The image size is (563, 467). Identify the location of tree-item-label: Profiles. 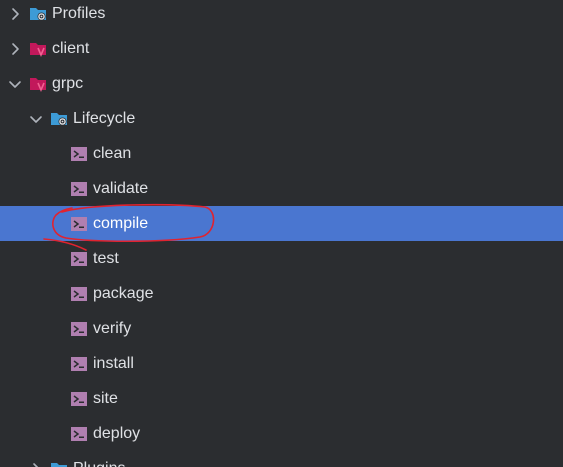
(79, 13).